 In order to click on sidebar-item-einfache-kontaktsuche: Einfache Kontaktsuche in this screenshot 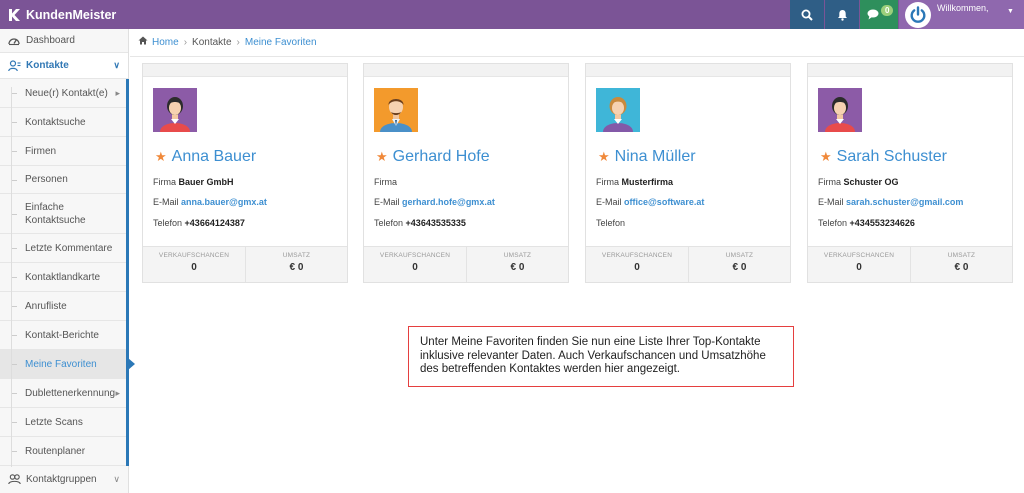, I will do `click(64, 214)`.